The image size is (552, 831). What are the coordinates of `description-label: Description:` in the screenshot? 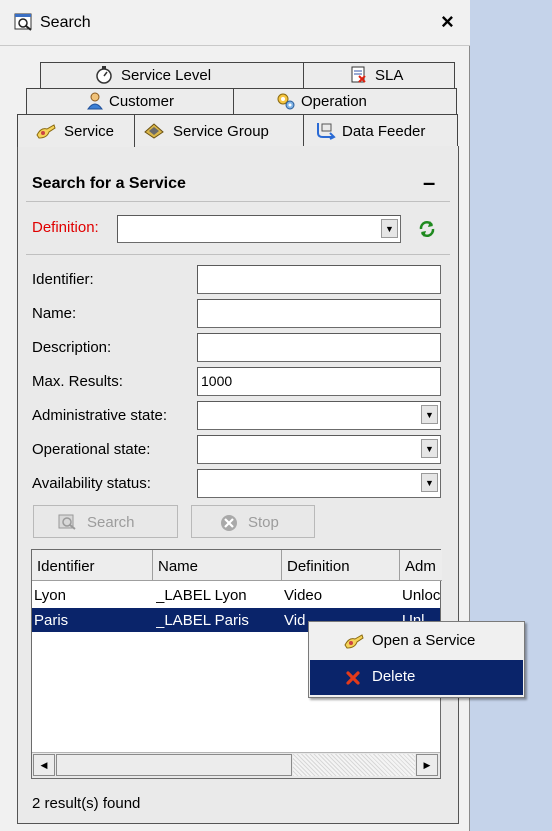 It's located at (72, 347).